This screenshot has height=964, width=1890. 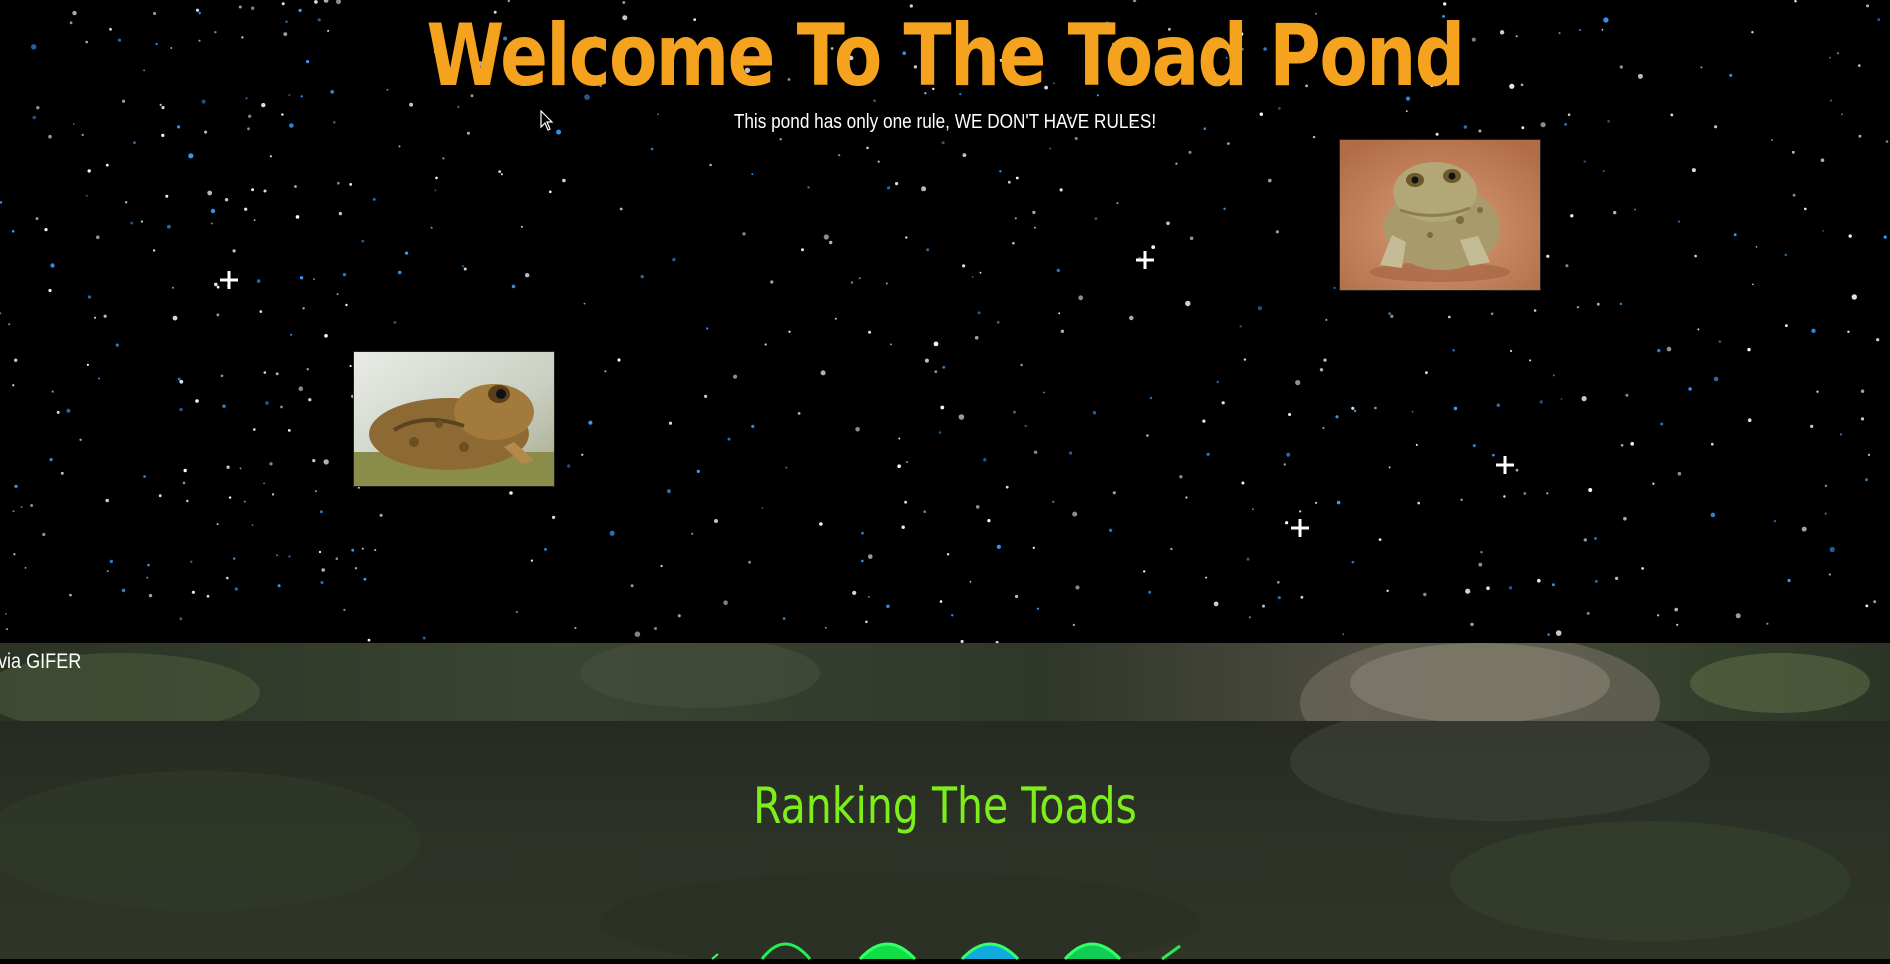 I want to click on gif-banner: via GIFER, so click(x=945, y=682).